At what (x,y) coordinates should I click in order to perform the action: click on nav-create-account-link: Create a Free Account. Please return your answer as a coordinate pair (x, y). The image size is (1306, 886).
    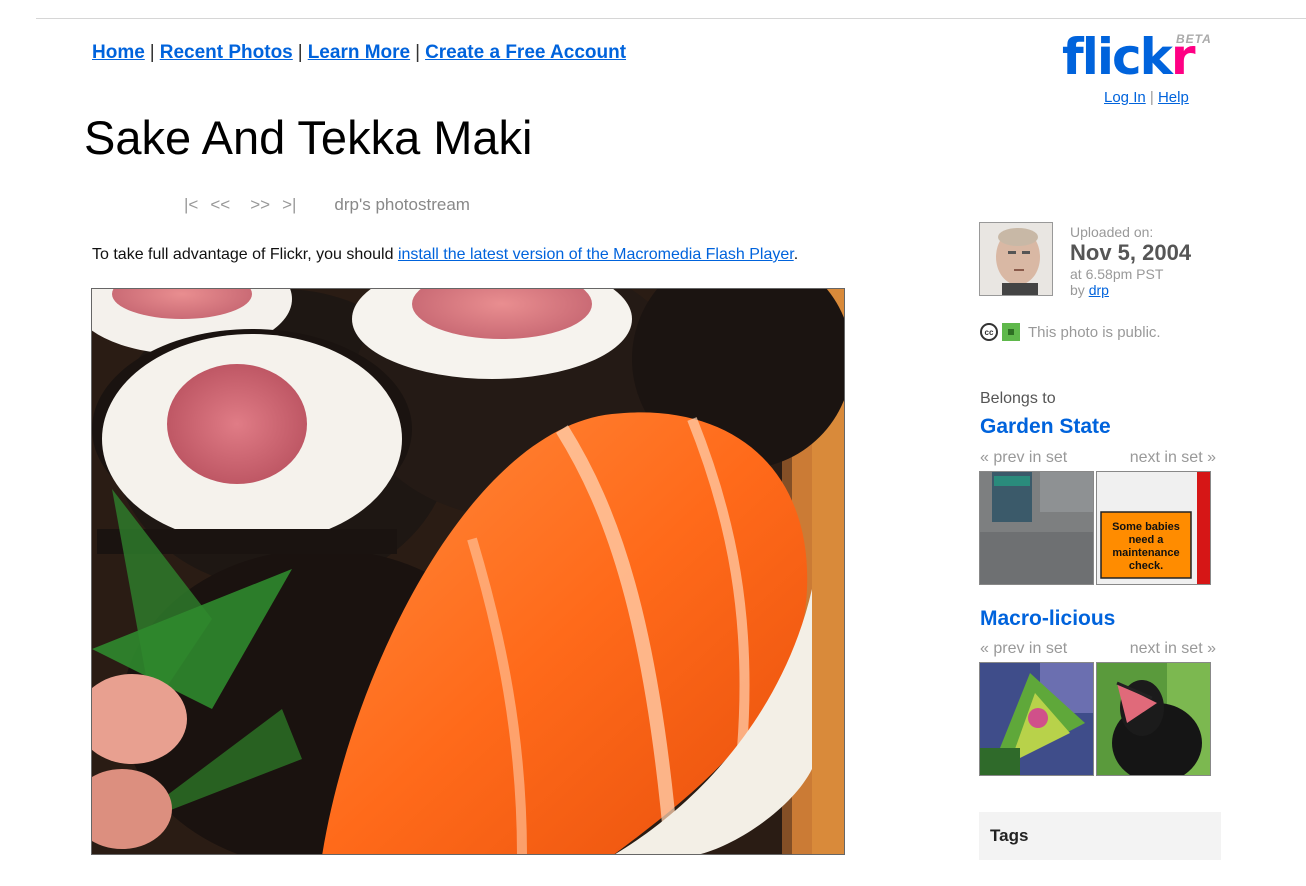
    Looking at the image, I should click on (525, 52).